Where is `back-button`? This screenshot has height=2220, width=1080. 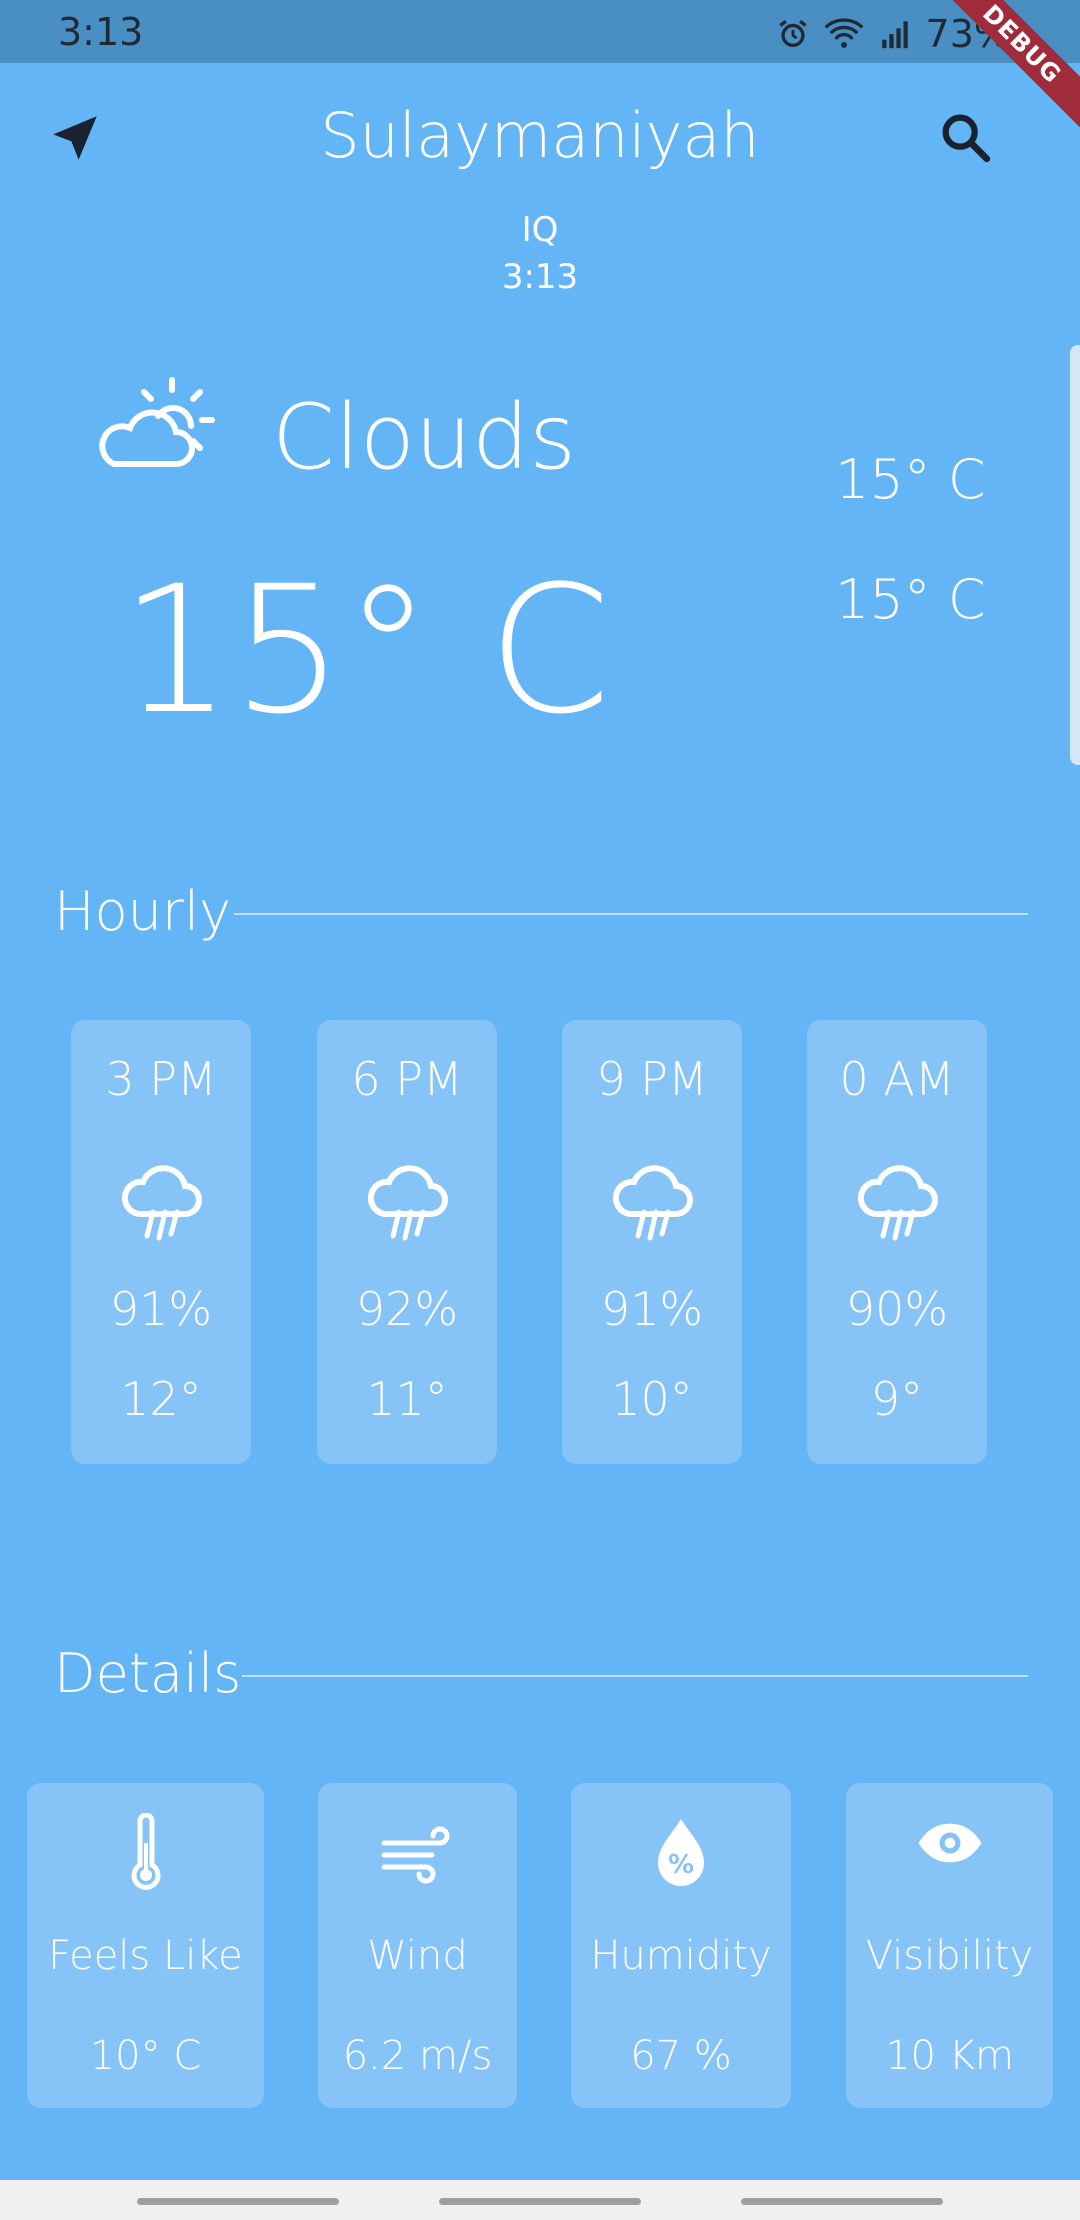 back-button is located at coordinates (842, 2201).